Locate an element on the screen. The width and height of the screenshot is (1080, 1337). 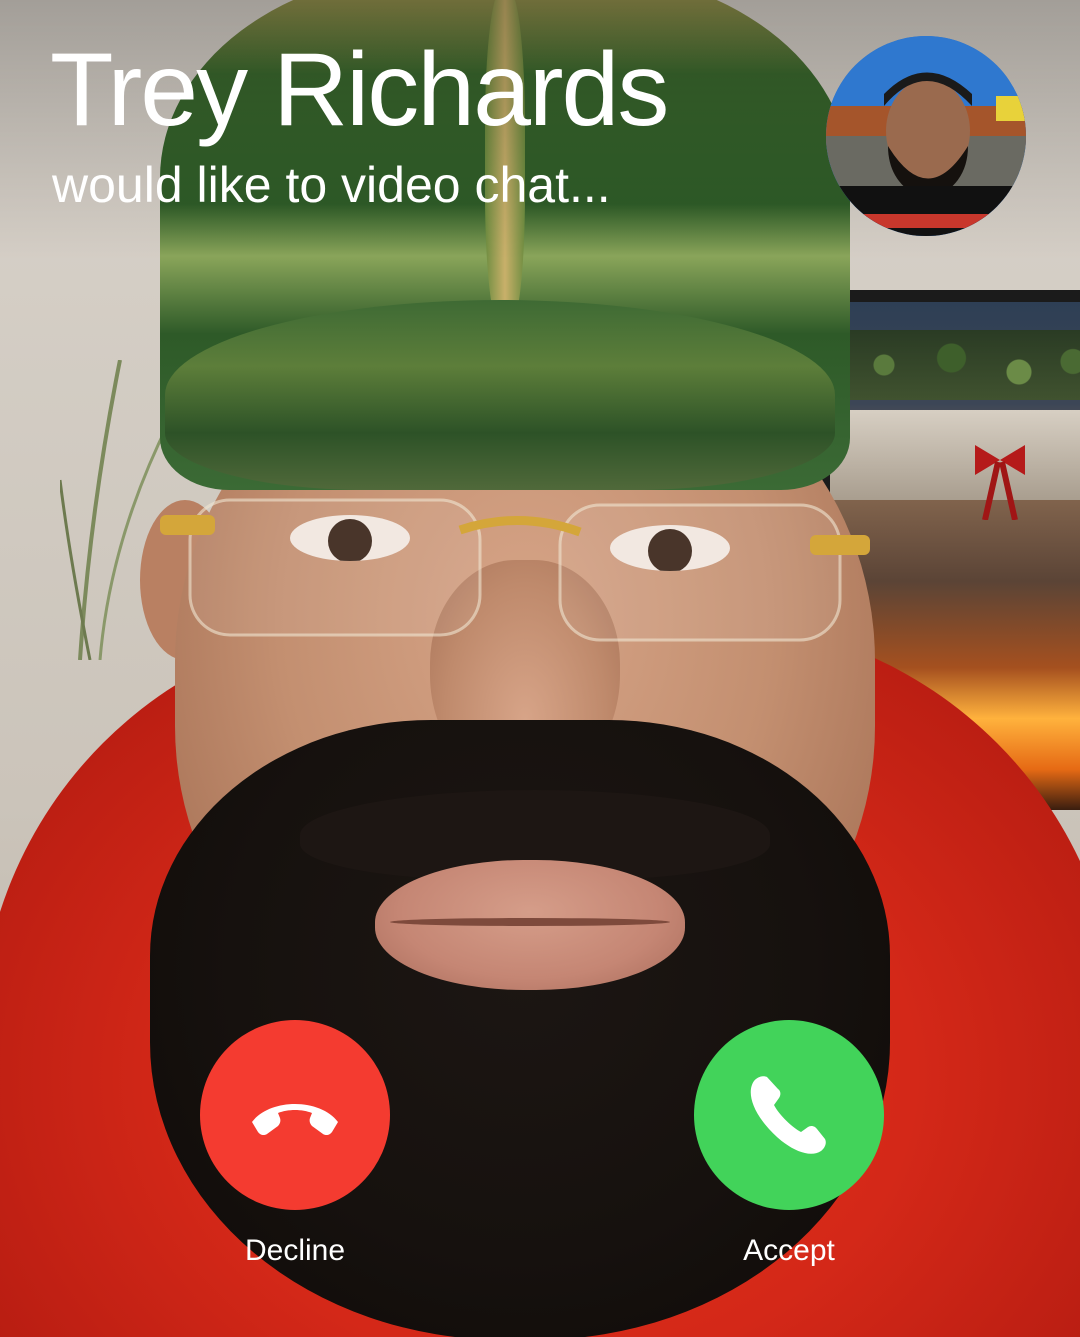
phone-icon is located at coordinates (788, 1115).